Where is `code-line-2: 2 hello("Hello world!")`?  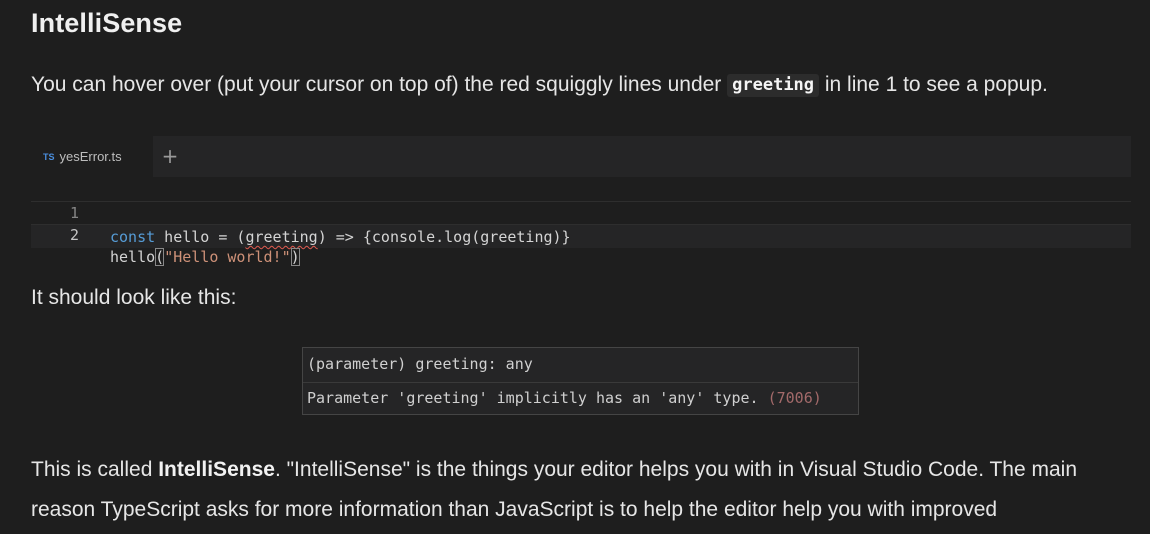
code-line-2: 2 hello("Hello world!") is located at coordinates (581, 233).